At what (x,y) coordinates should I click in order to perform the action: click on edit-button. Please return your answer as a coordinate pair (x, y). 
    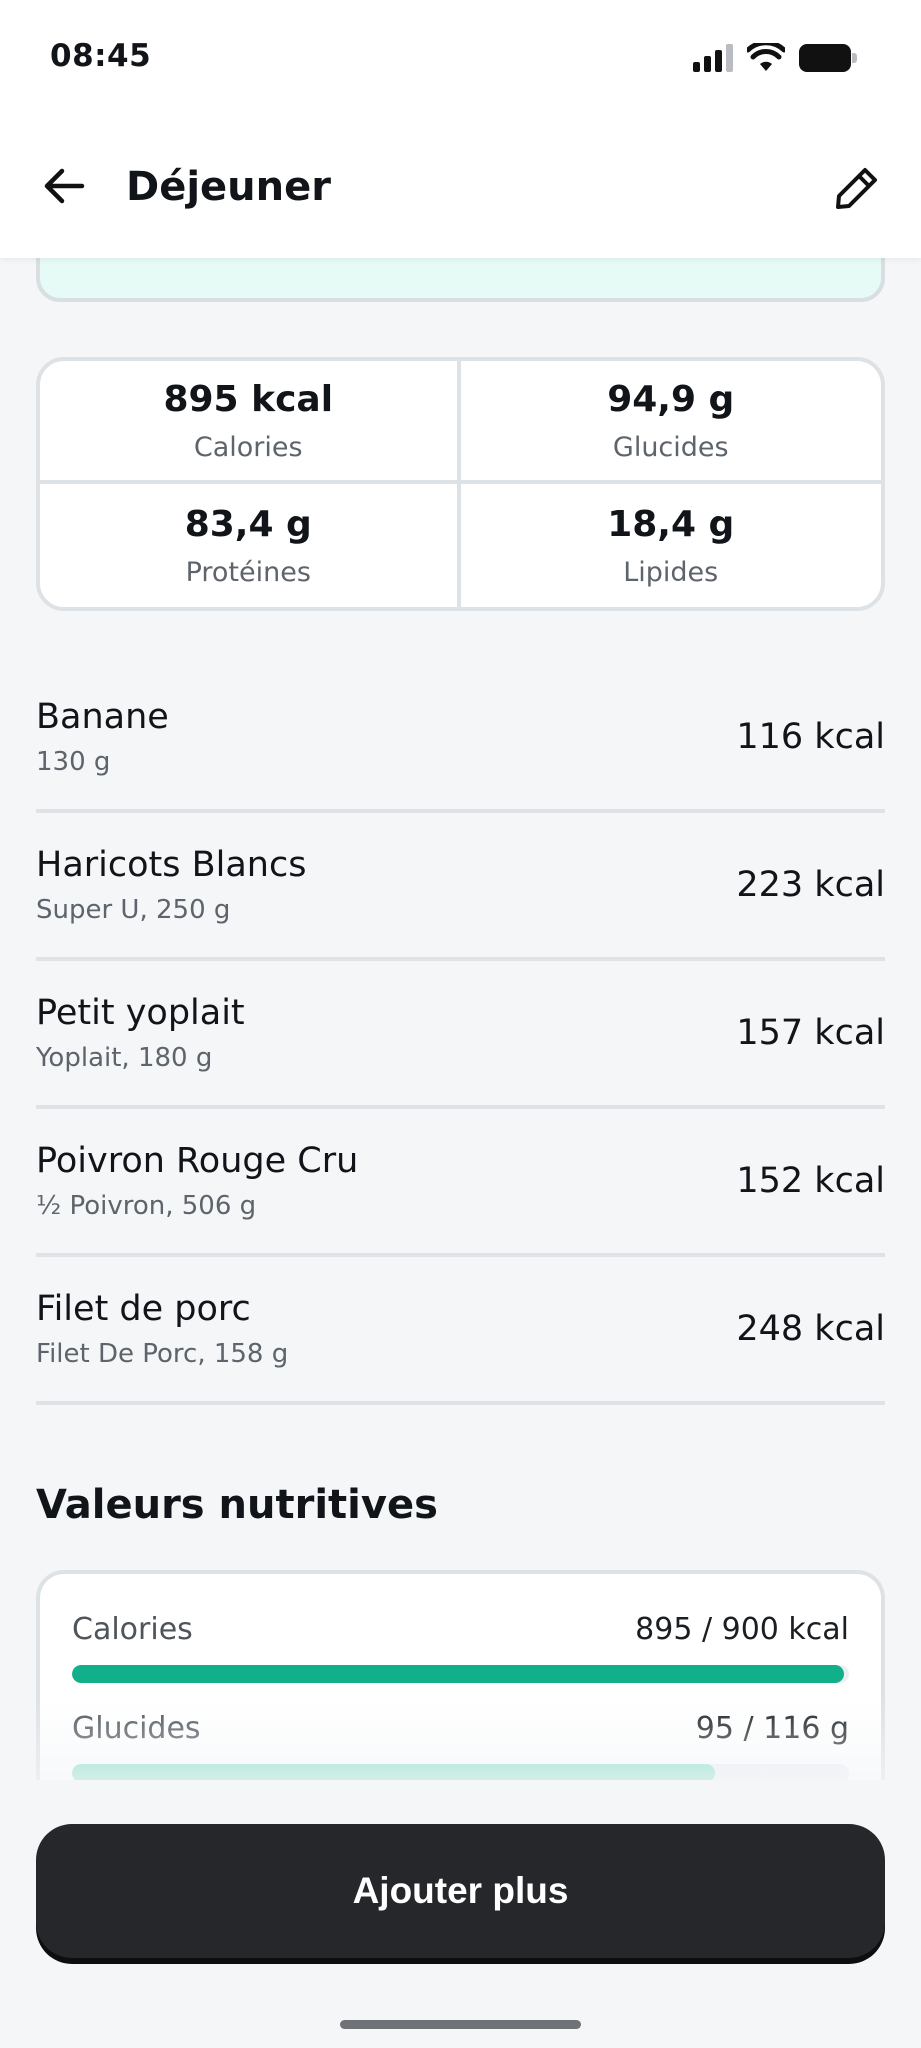
    Looking at the image, I should click on (857, 188).